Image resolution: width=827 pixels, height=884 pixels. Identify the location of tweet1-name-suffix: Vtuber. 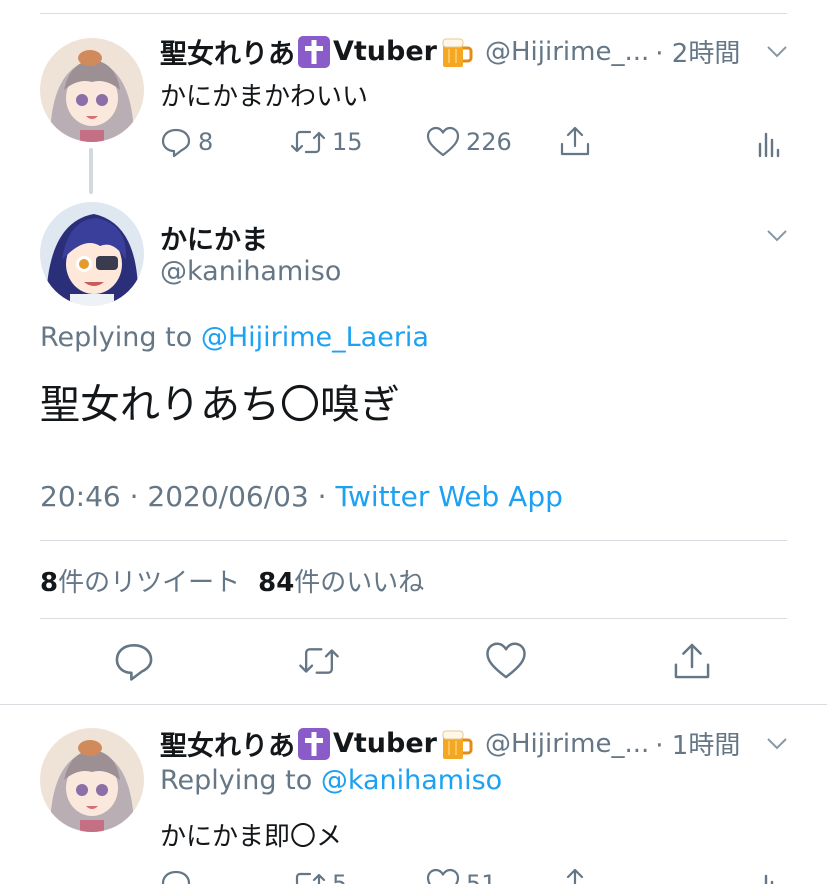
(385, 51).